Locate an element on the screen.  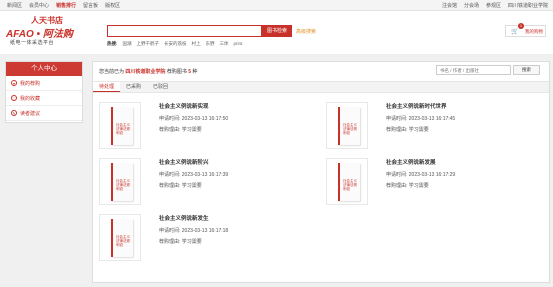
sidebar-item-reader-suggestions: ✎ 读者建议 is located at coordinates (44, 113).